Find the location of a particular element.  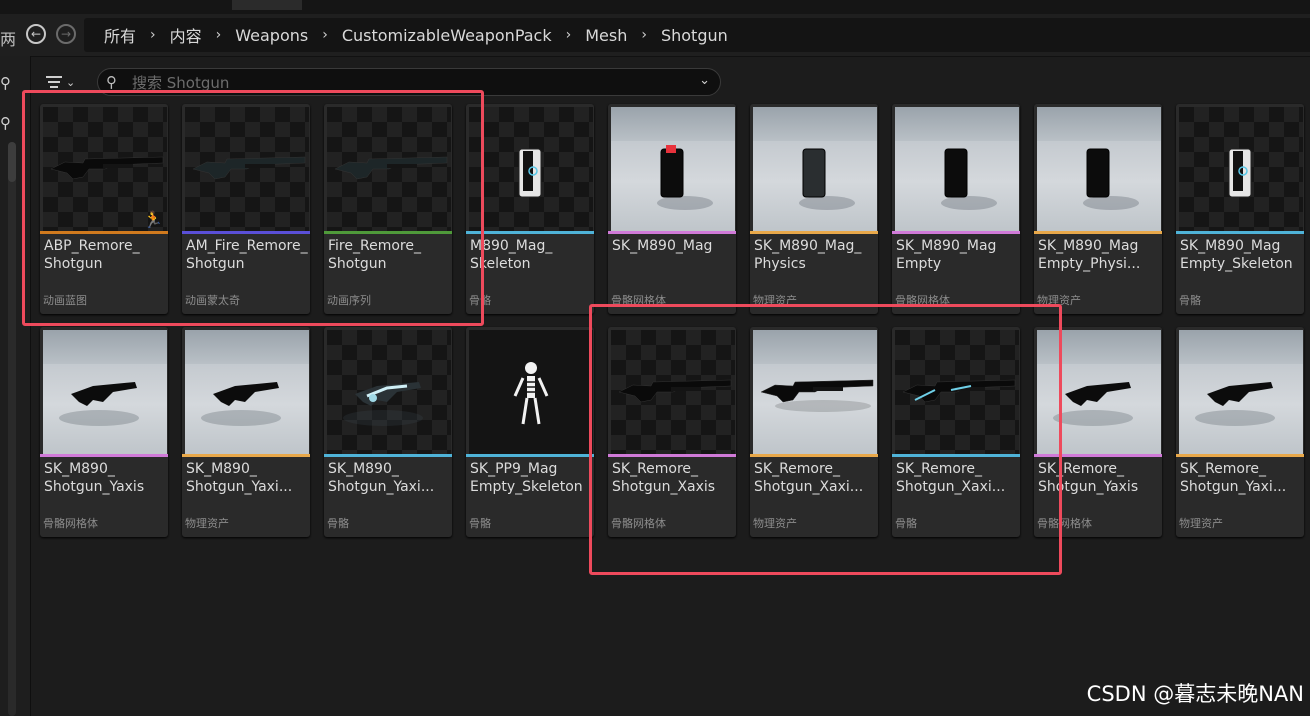

arrow-right-circle-icon: → is located at coordinates (66, 34).